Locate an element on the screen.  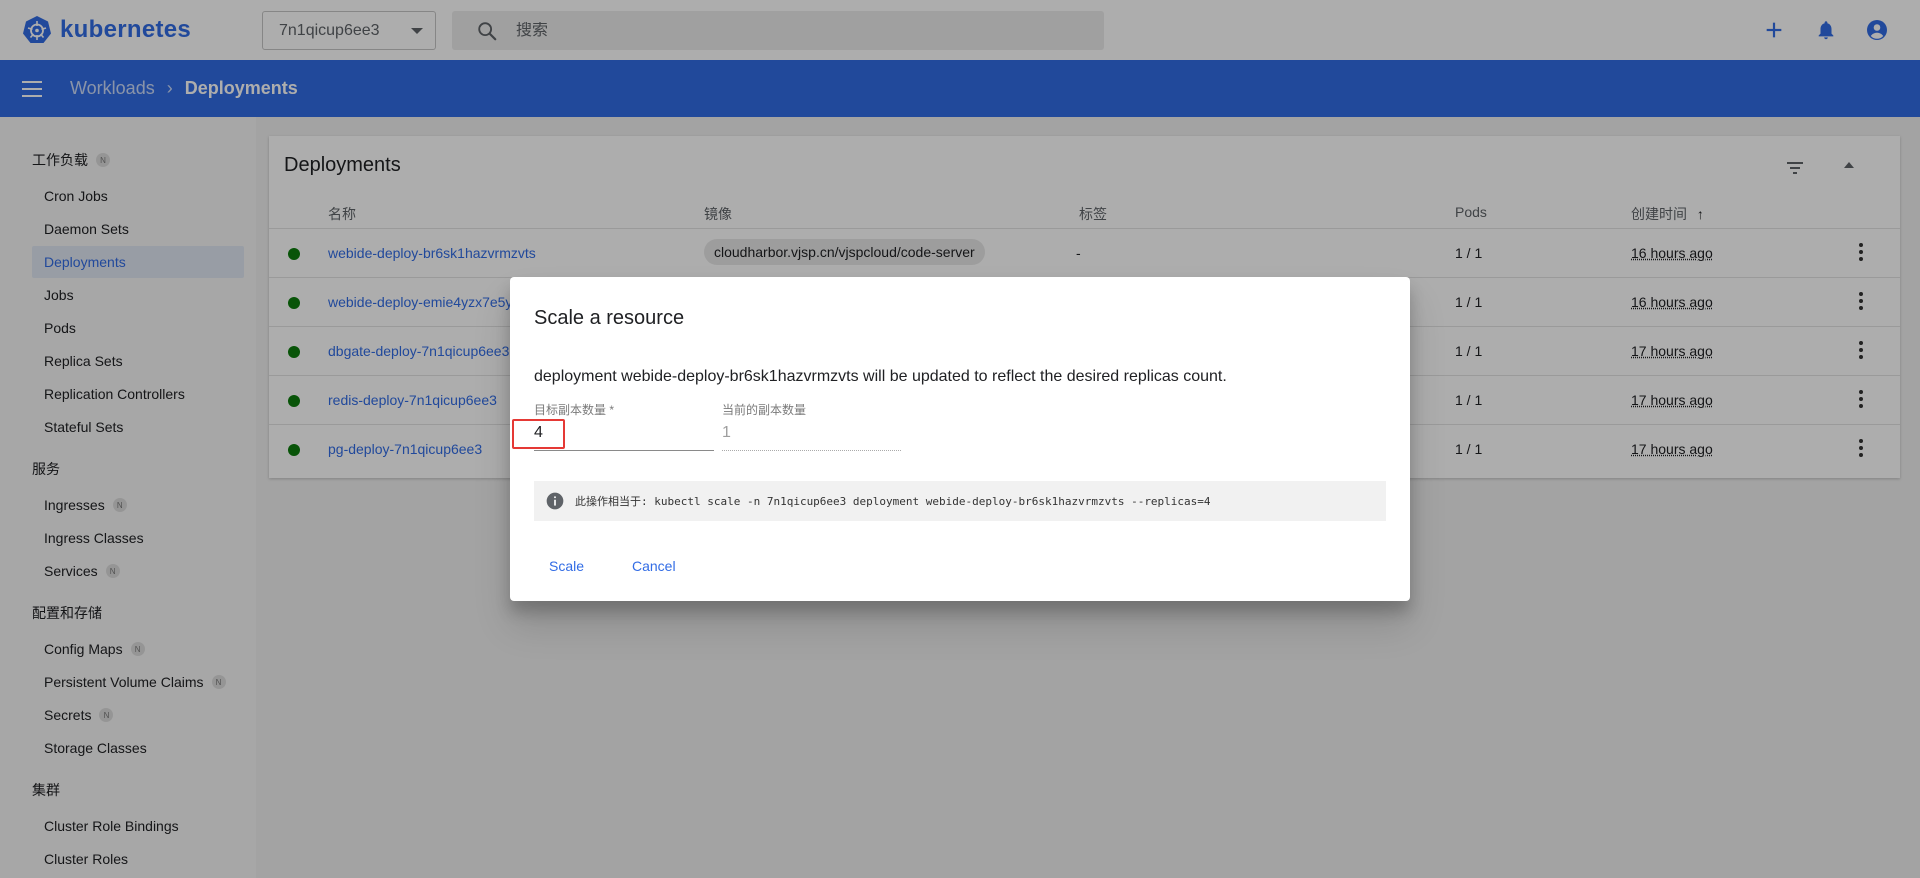
scale-button: Scale is located at coordinates (566, 566).